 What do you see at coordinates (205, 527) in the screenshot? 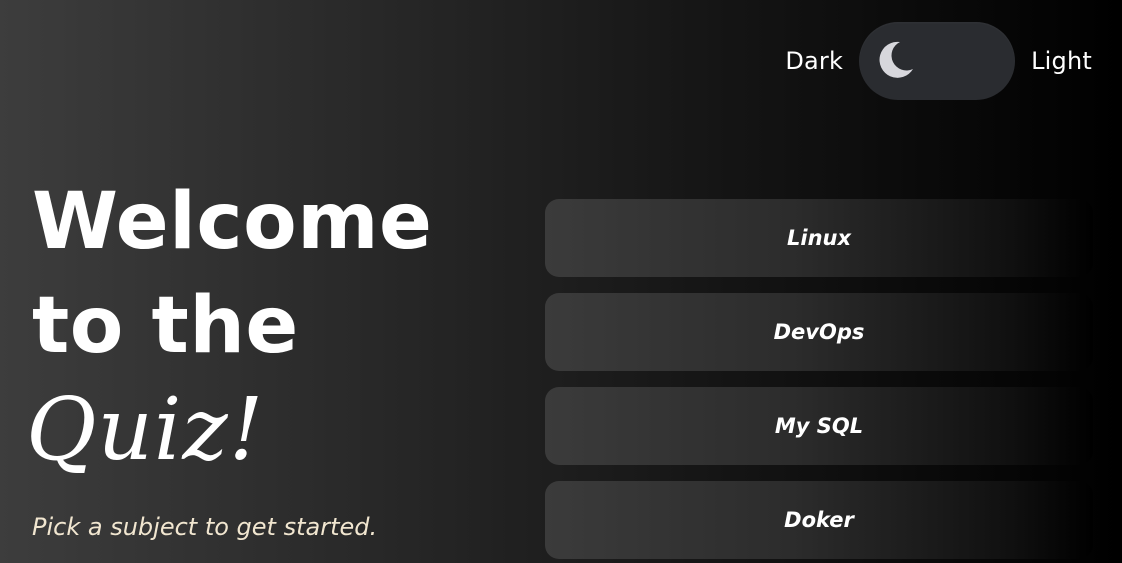
I see `subtitle: Pick a subject to get started.` at bounding box center [205, 527].